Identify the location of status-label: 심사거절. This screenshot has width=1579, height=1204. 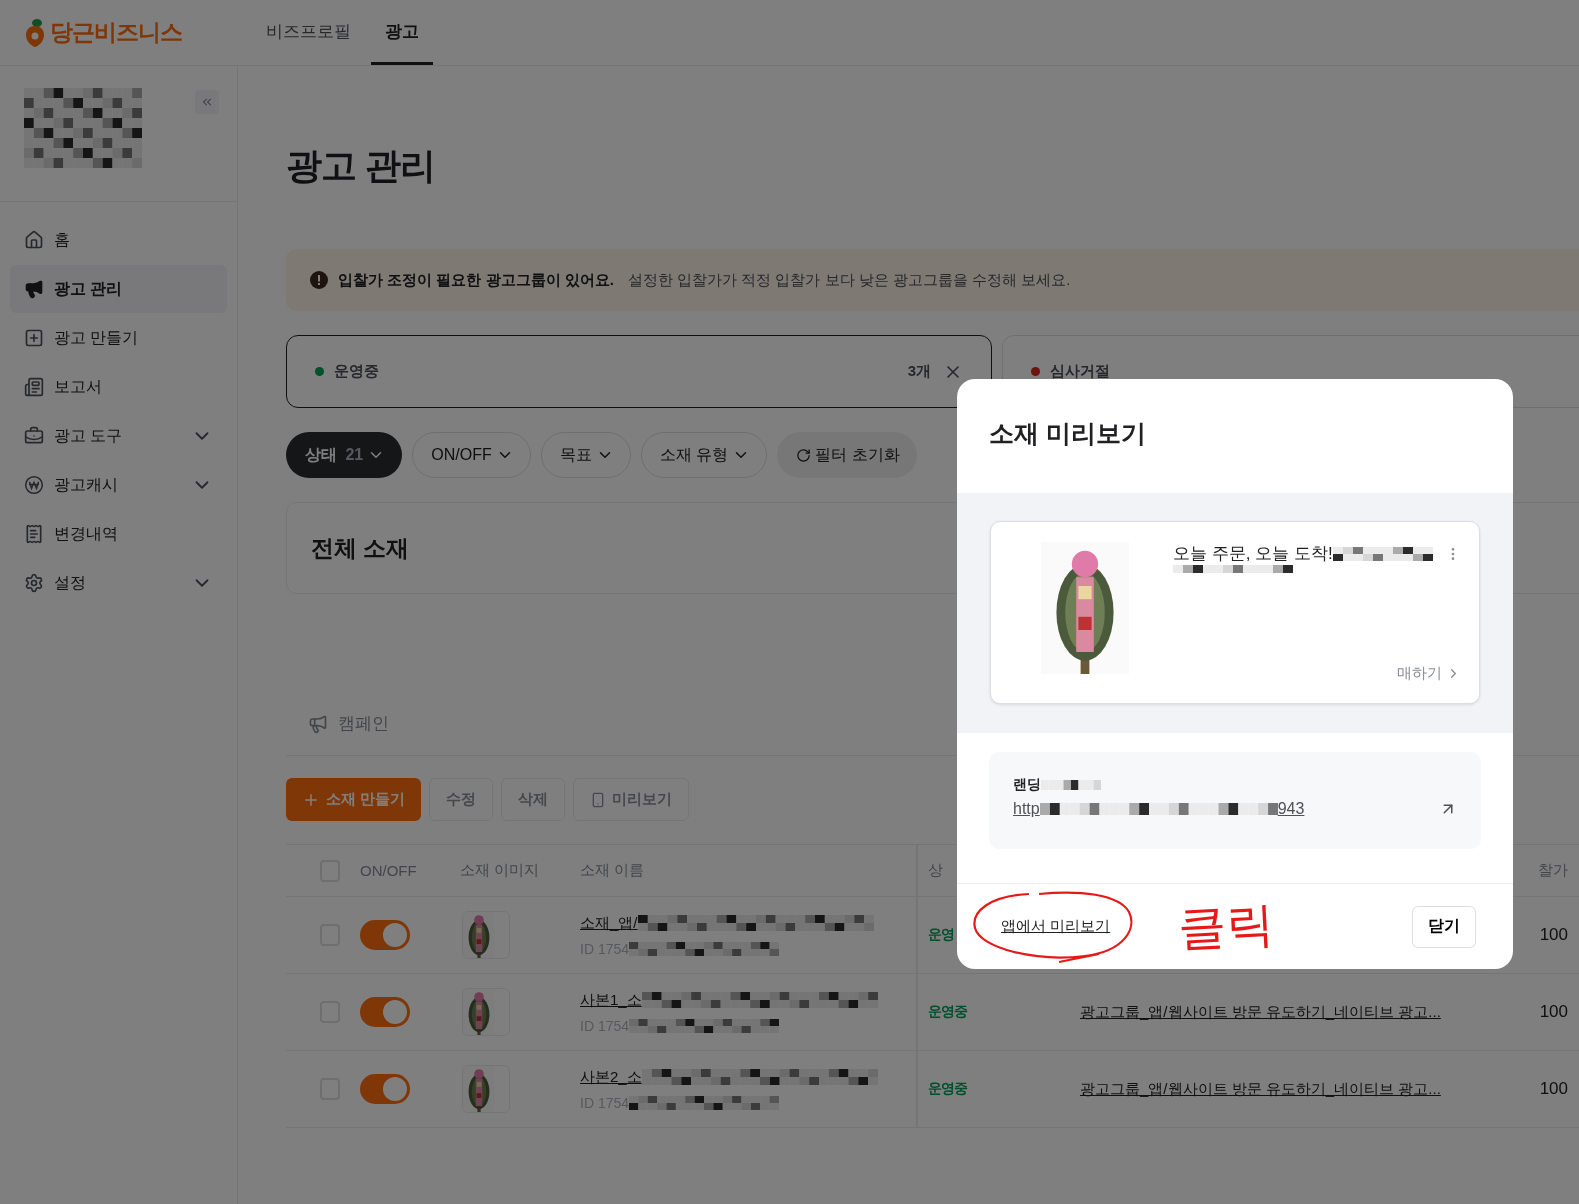
(1080, 371).